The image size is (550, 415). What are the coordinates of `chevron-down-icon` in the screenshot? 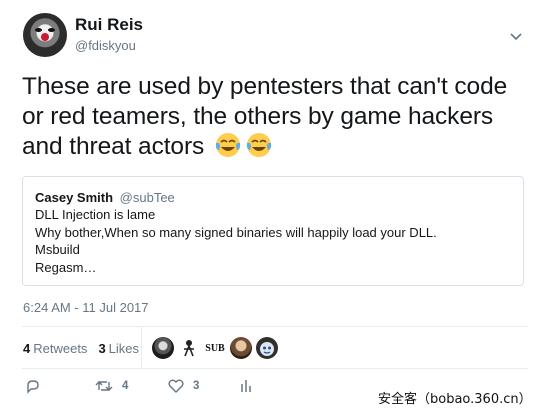 It's located at (516, 36).